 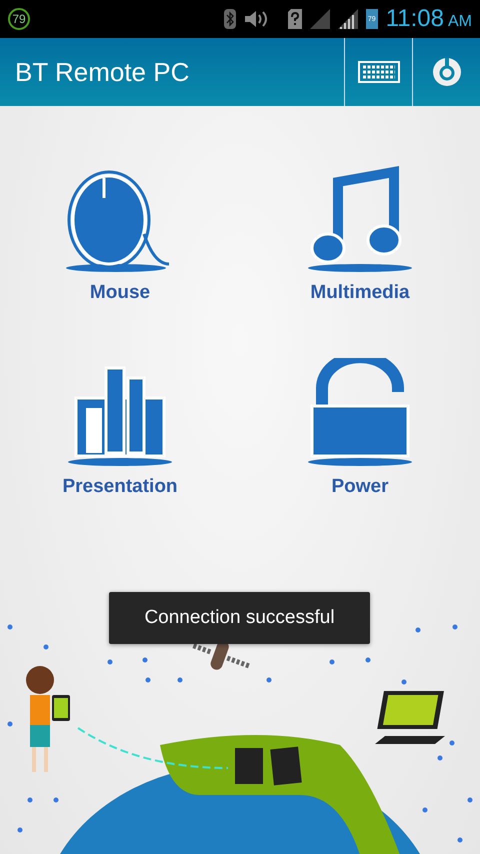 I want to click on clock-meridiem: AM, so click(x=460, y=21).